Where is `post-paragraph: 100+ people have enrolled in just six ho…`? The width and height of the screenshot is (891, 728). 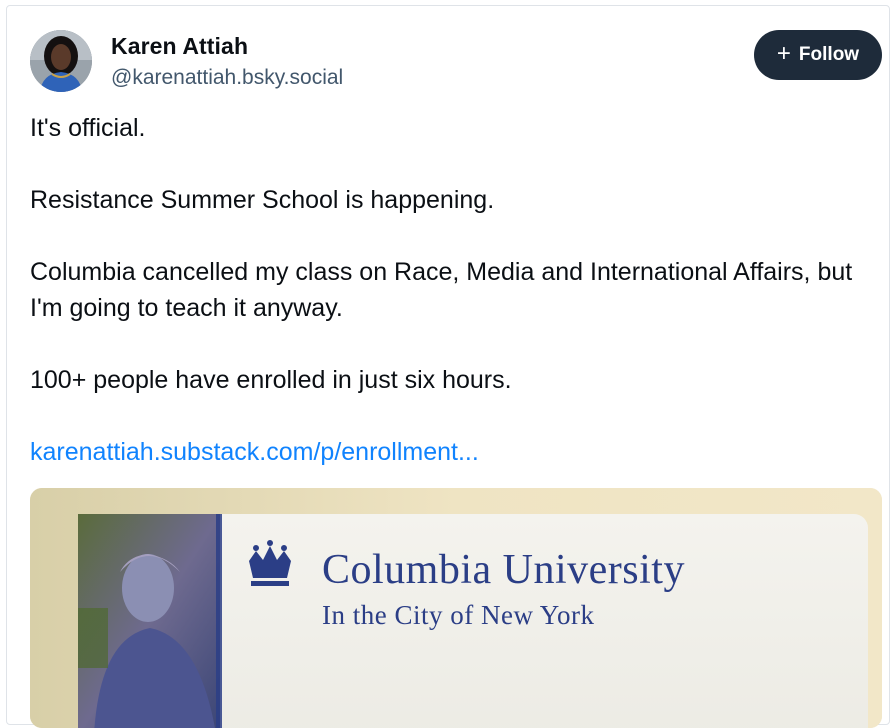
post-paragraph: 100+ people have enrolled in just six ho… is located at coordinates (271, 380).